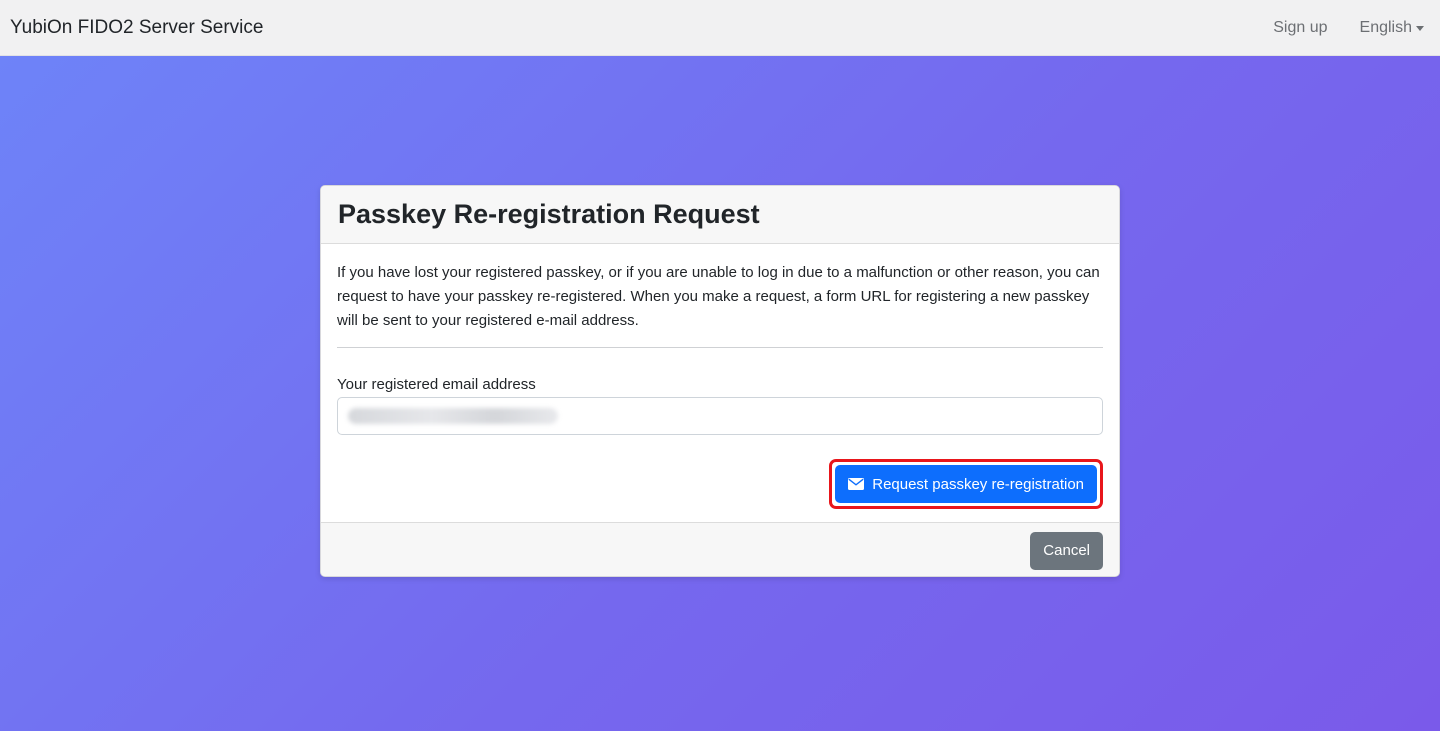 Image resolution: width=1440 pixels, height=731 pixels. Describe the element at coordinates (720, 416) in the screenshot. I see `email-field` at that location.